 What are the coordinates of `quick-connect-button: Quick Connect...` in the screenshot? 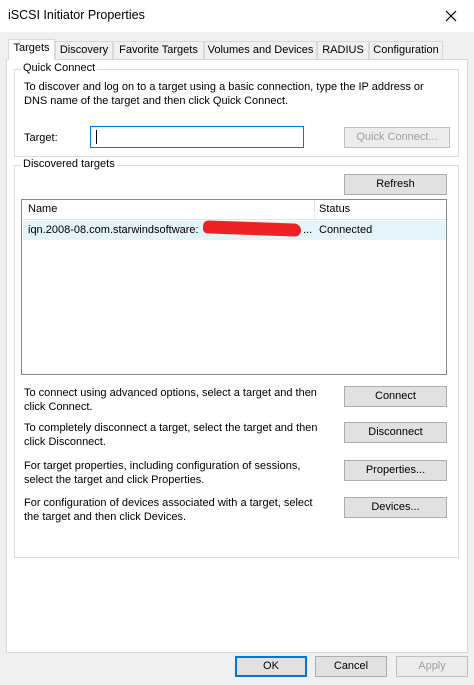 It's located at (397, 137).